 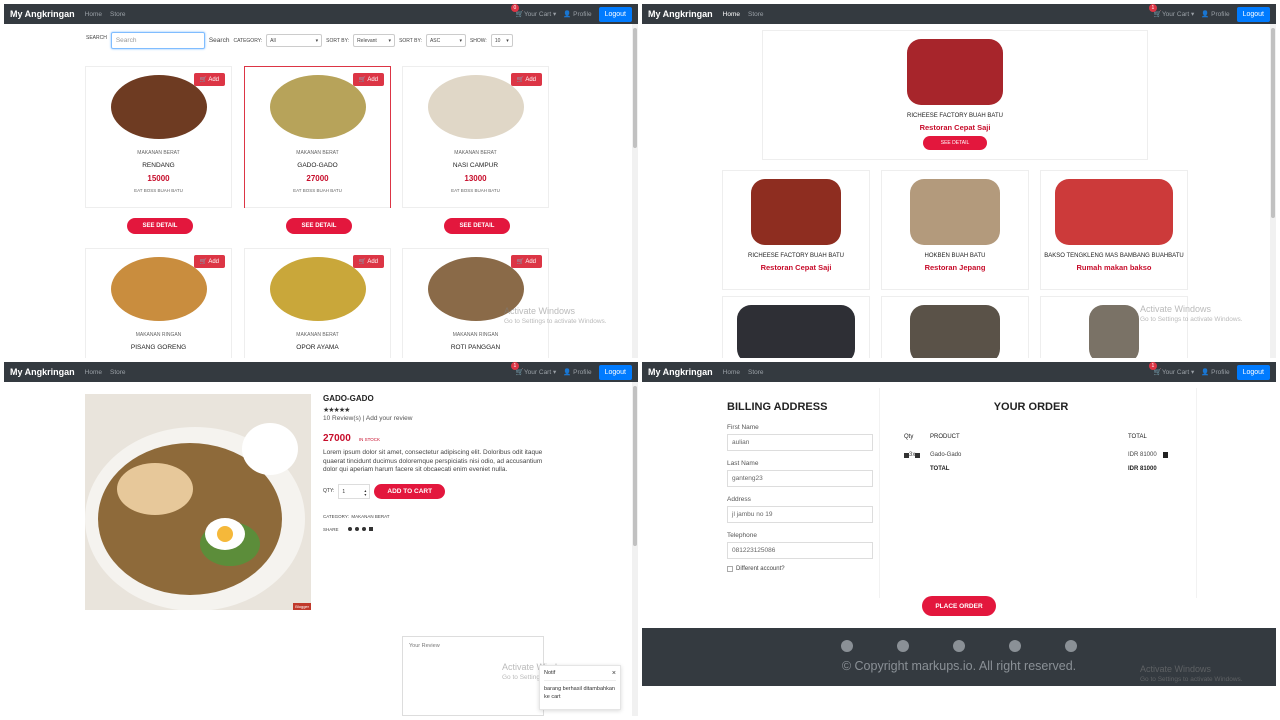 What do you see at coordinates (365, 492) in the screenshot?
I see `stepper-arrows-icon: ▴ ▾` at bounding box center [365, 492].